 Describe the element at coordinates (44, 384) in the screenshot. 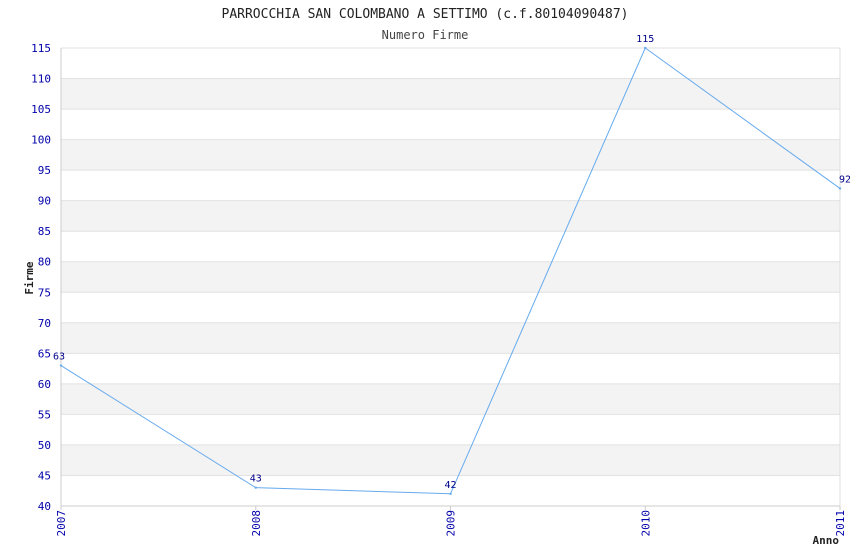

I see `y-tick-label: 60` at that location.